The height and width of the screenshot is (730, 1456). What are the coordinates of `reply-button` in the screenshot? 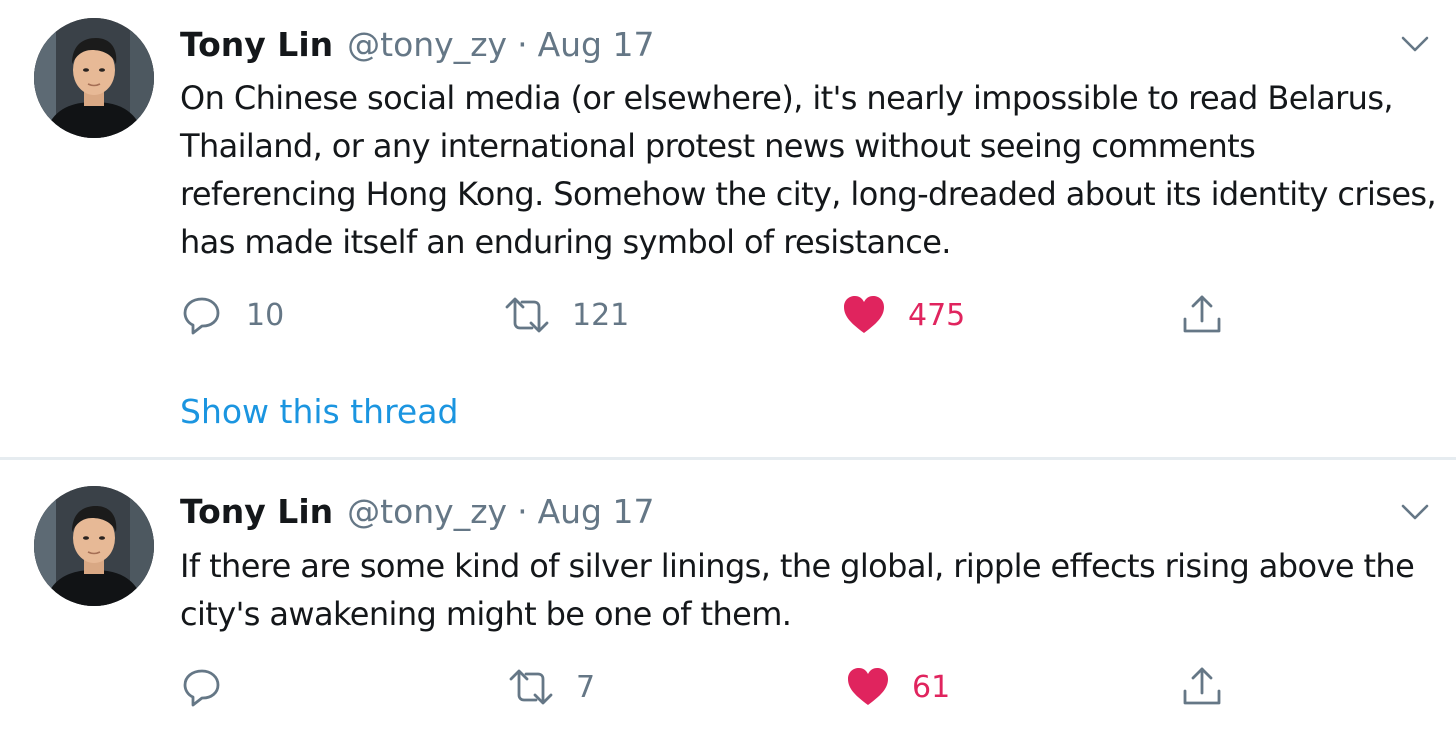 It's located at (213, 687).